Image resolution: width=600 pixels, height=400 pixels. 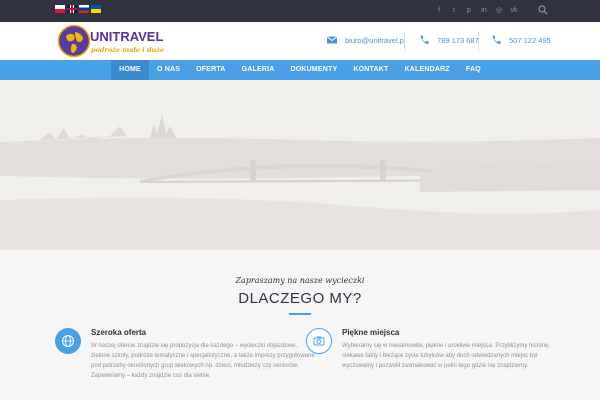 I want to click on logo-tagline: podróże małe i duże, so click(x=127, y=50).